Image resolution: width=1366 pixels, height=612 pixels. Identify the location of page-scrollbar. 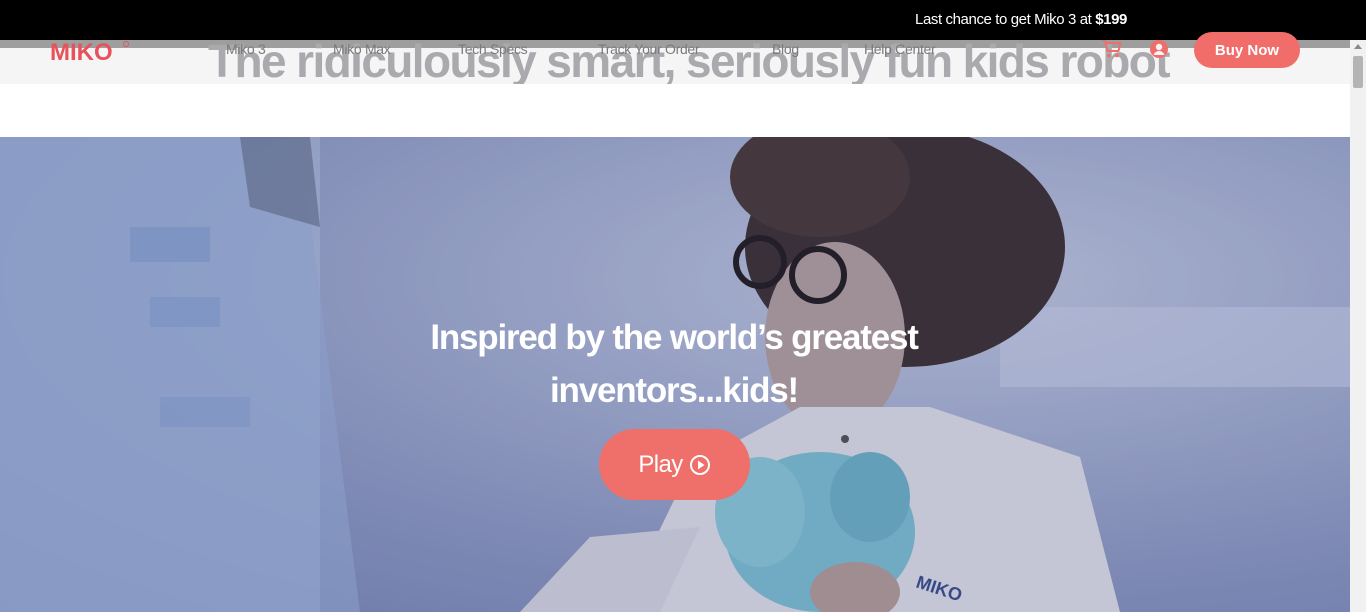
(1358, 326).